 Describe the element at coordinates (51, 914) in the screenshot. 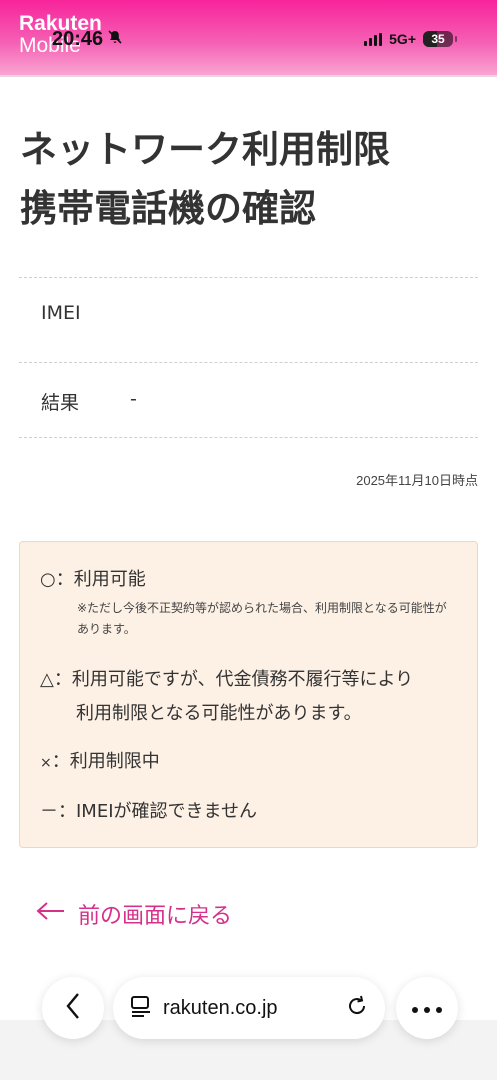

I see `arrow-left-icon` at that location.